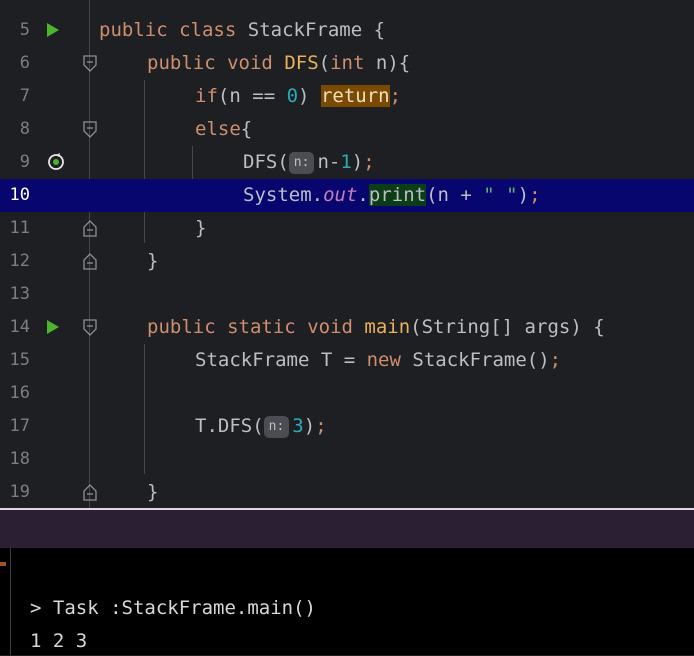 This screenshot has height=656, width=694. I want to click on line-number: 13, so click(19, 294).